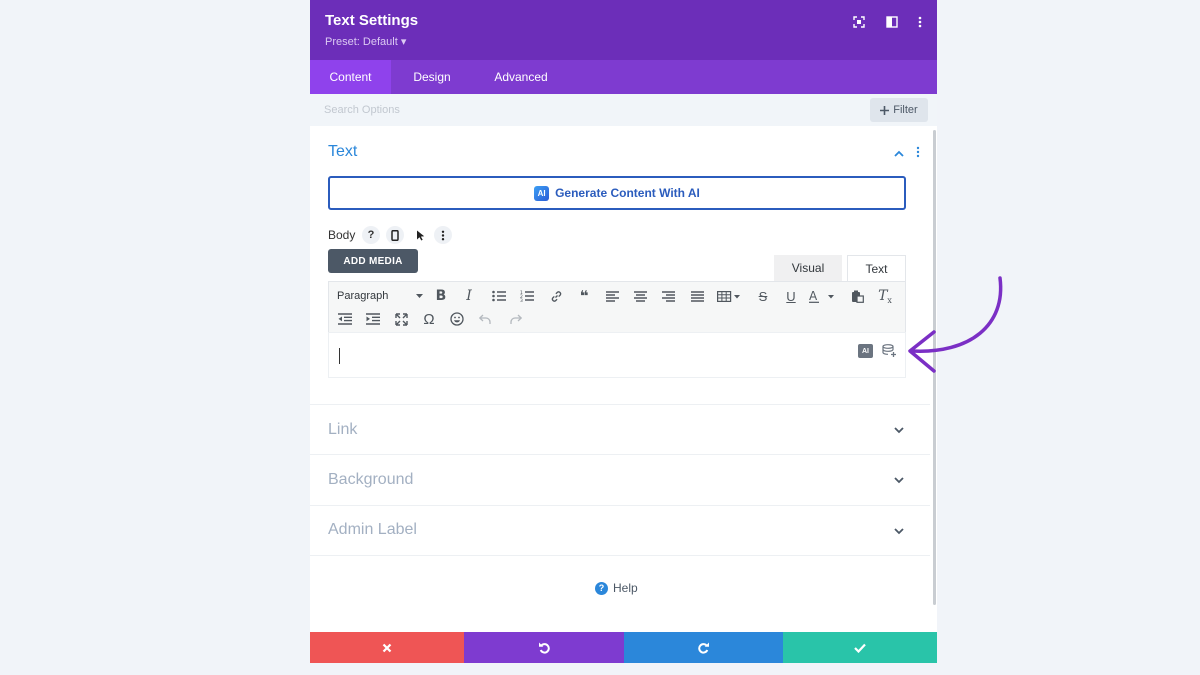  I want to click on discard-button, so click(387, 647).